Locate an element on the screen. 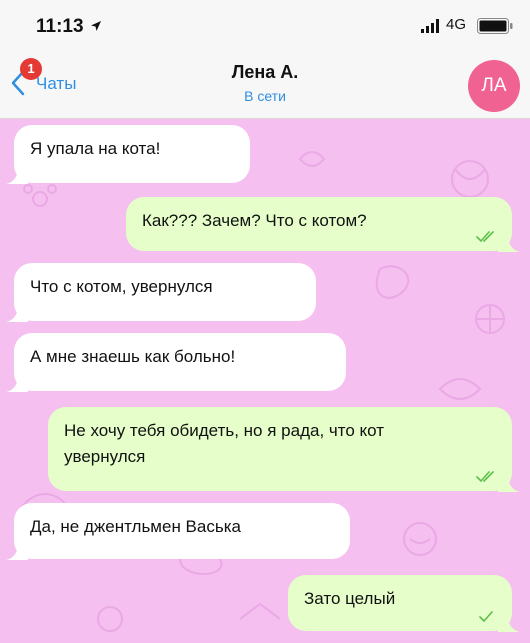 The width and height of the screenshot is (530, 643). battery-icon is located at coordinates (495, 26).